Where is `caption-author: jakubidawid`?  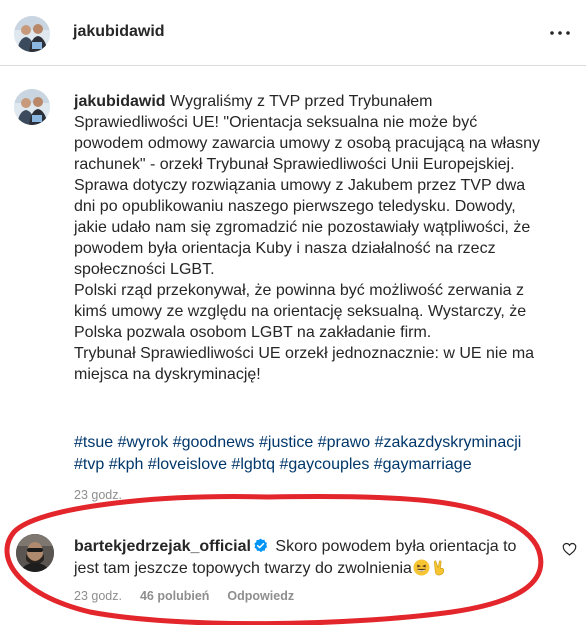 caption-author: jakubidawid is located at coordinates (120, 101).